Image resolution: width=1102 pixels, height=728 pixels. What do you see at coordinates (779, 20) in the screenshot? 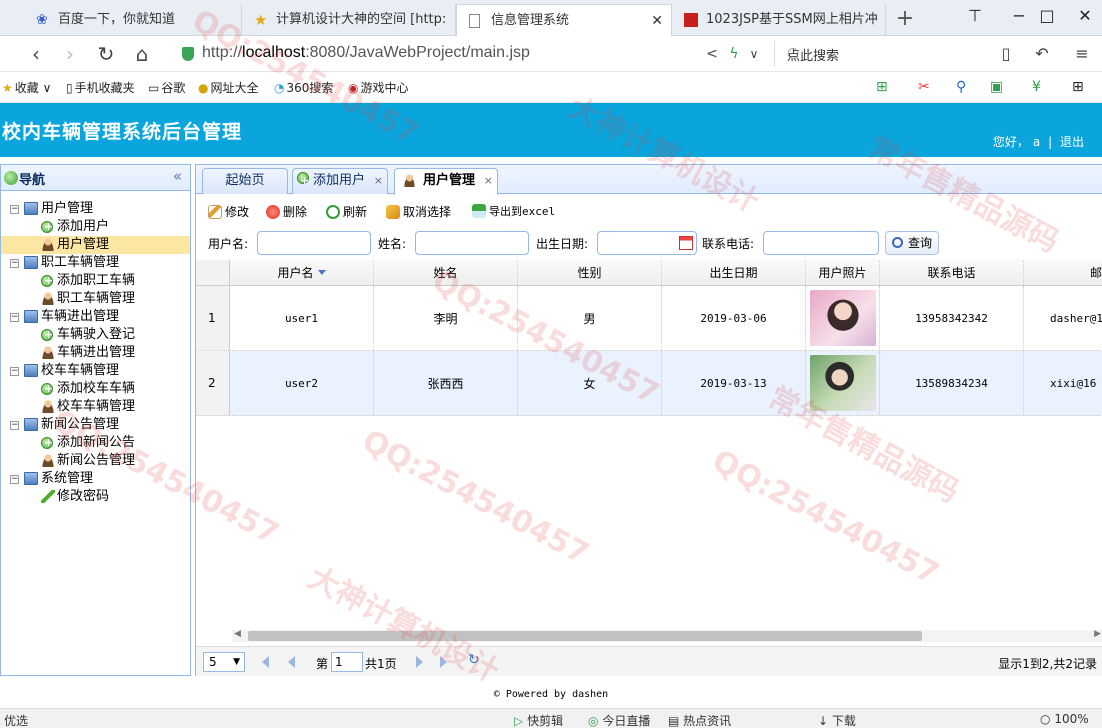
I see `browser-tab-ssm: 1023JSP基于SSM网上相片冲` at bounding box center [779, 20].